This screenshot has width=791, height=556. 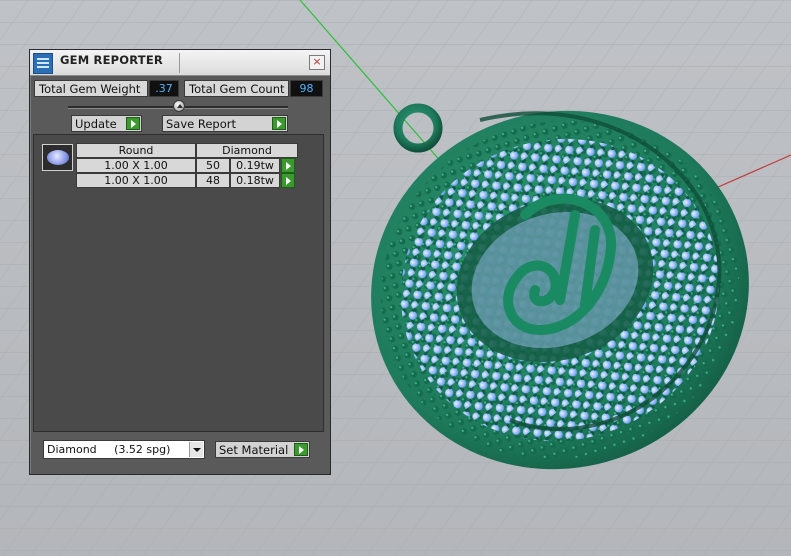 I want to click on set-material-label: Set Material, so click(x=254, y=450).